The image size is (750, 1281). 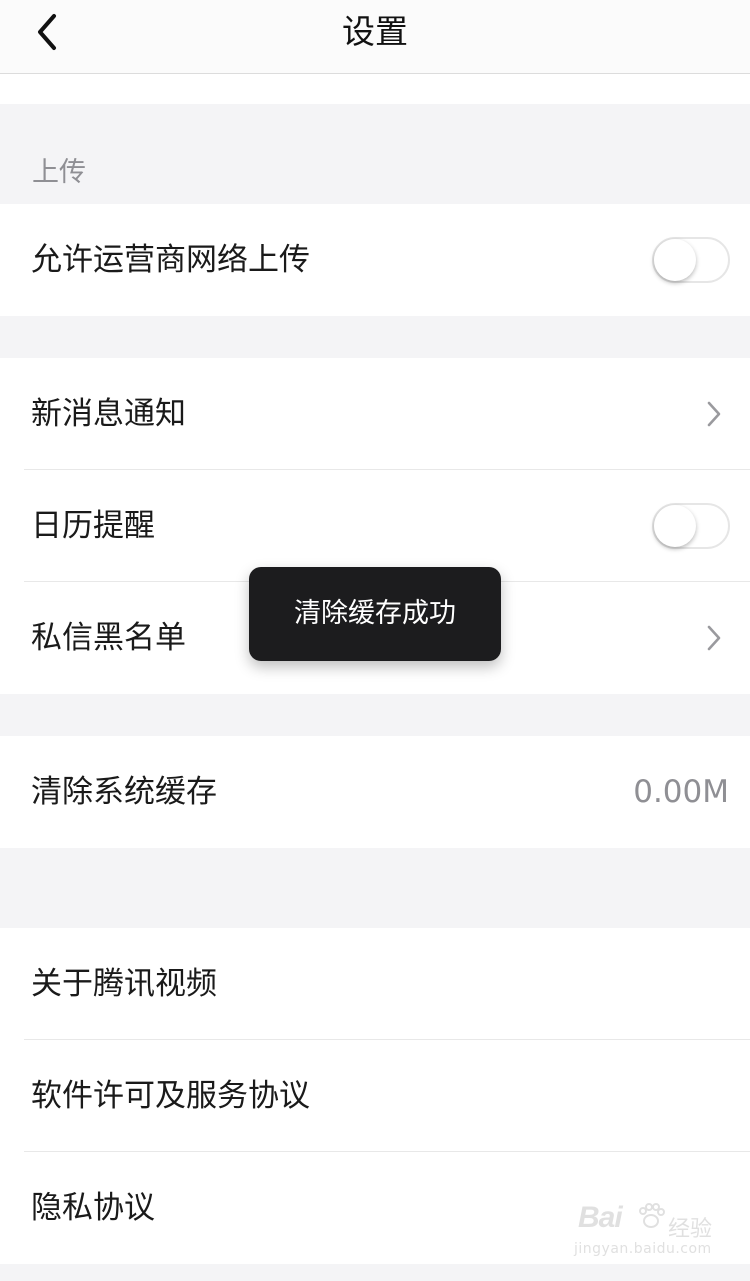 I want to click on upload-group: 允许运营商网络上传, so click(x=375, y=260).